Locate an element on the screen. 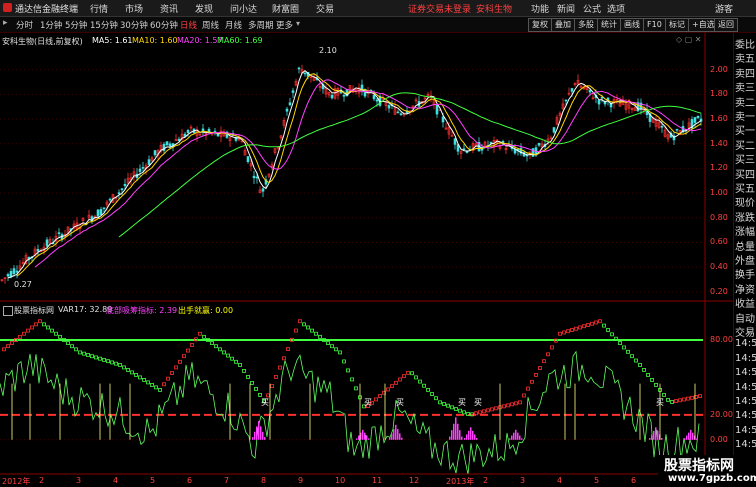 The width and height of the screenshot is (756, 487). tab-15min: 15分钟 is located at coordinates (104, 25).